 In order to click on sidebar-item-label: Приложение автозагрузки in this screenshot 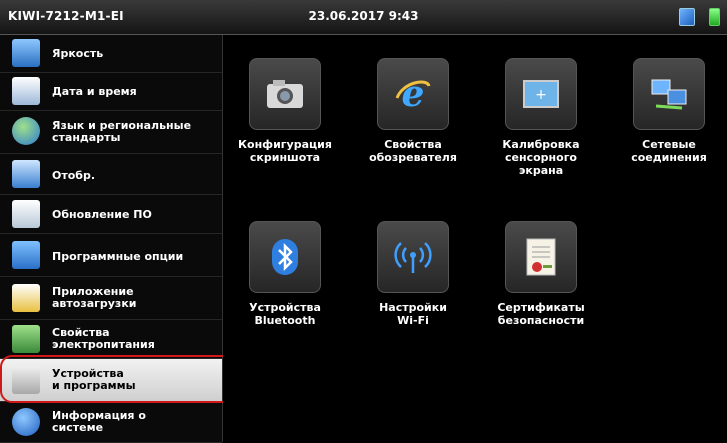, I will do `click(94, 297)`.